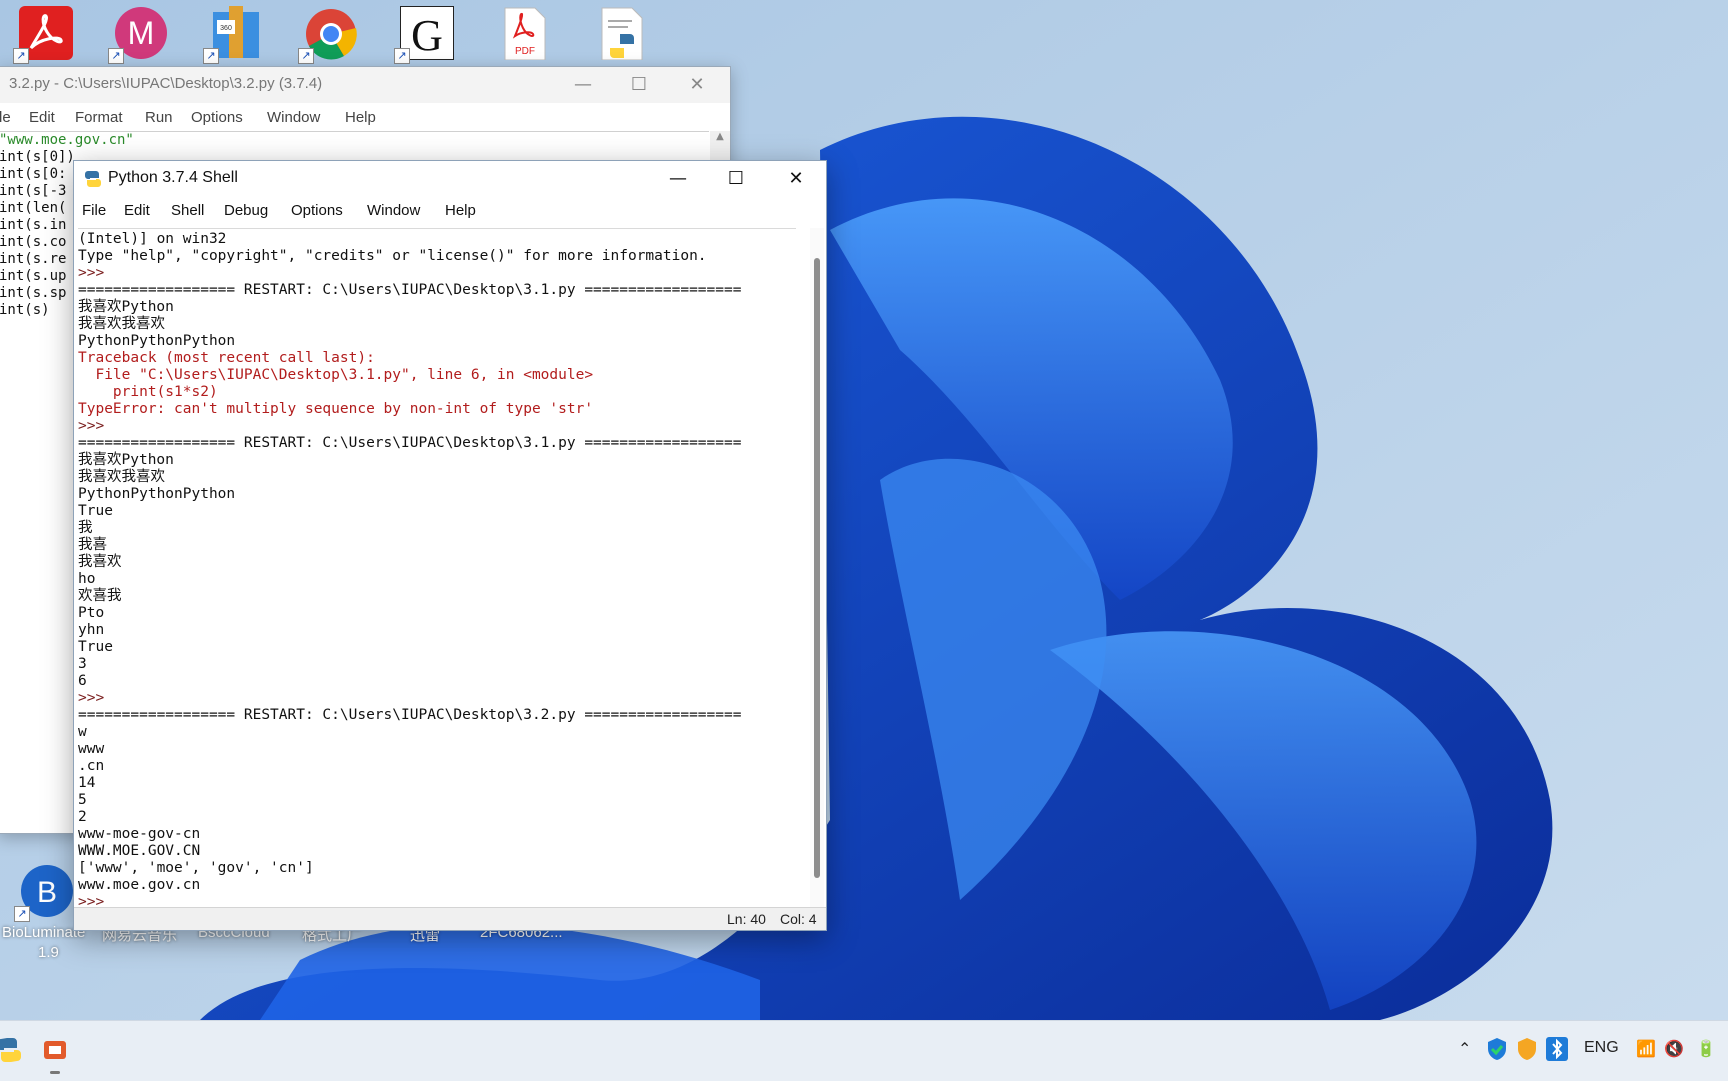 This screenshot has width=1728, height=1081. I want to click on shell-output-line: www, so click(91, 749).